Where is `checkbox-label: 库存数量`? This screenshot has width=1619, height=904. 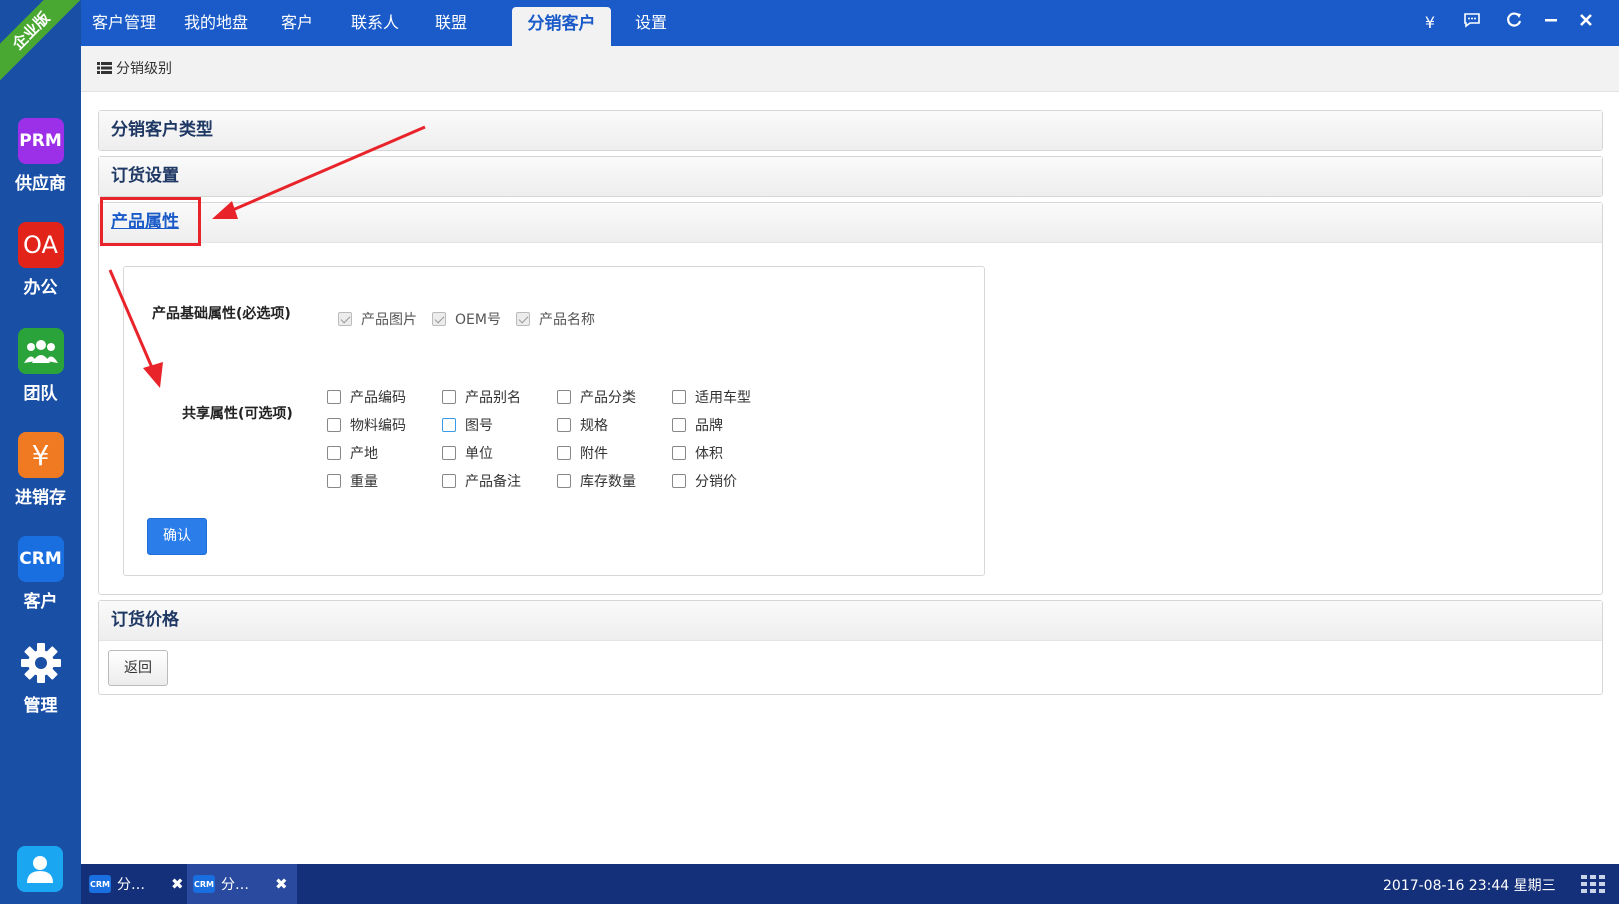 checkbox-label: 库存数量 is located at coordinates (608, 482).